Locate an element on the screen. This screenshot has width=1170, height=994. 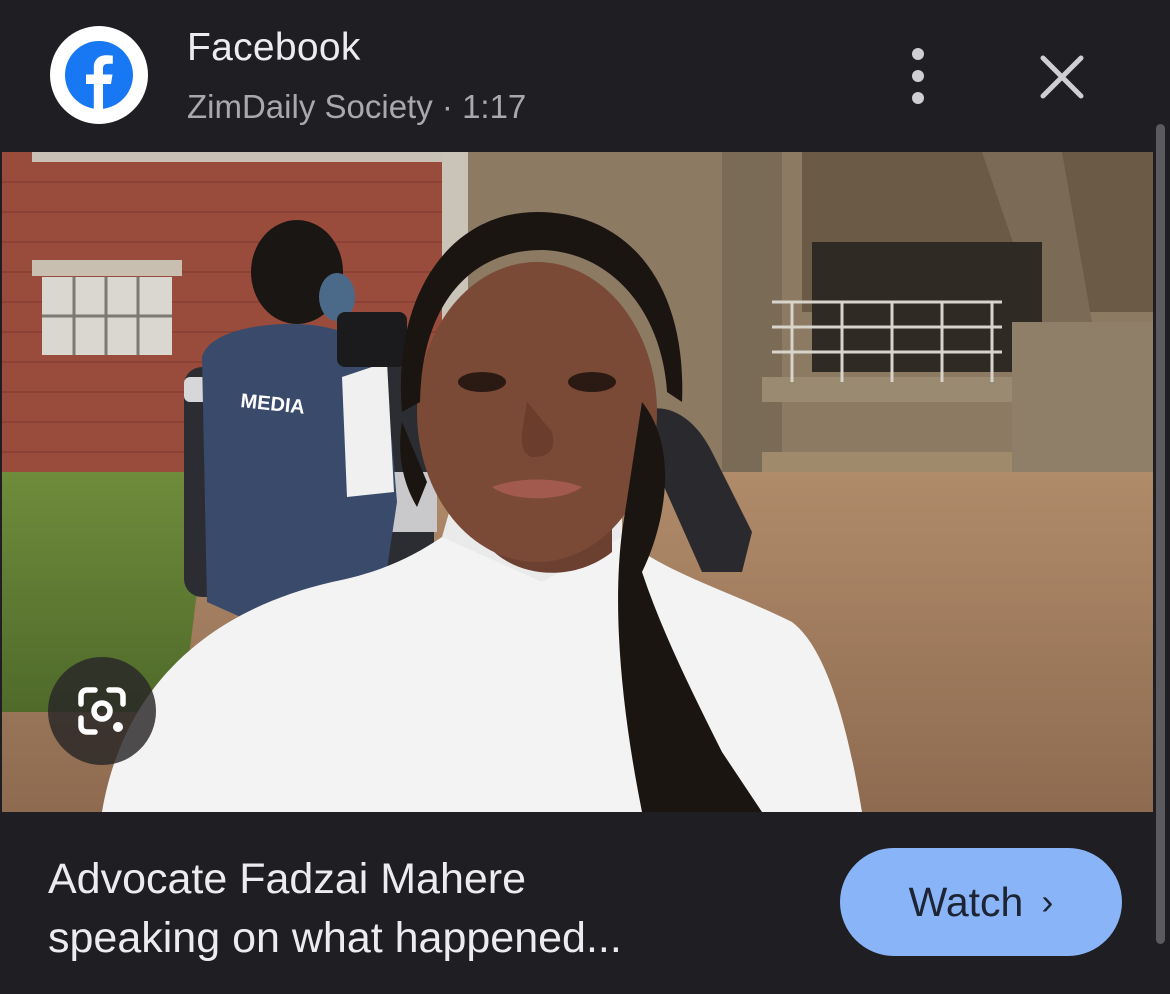
watch-button: Watch › is located at coordinates (981, 902).